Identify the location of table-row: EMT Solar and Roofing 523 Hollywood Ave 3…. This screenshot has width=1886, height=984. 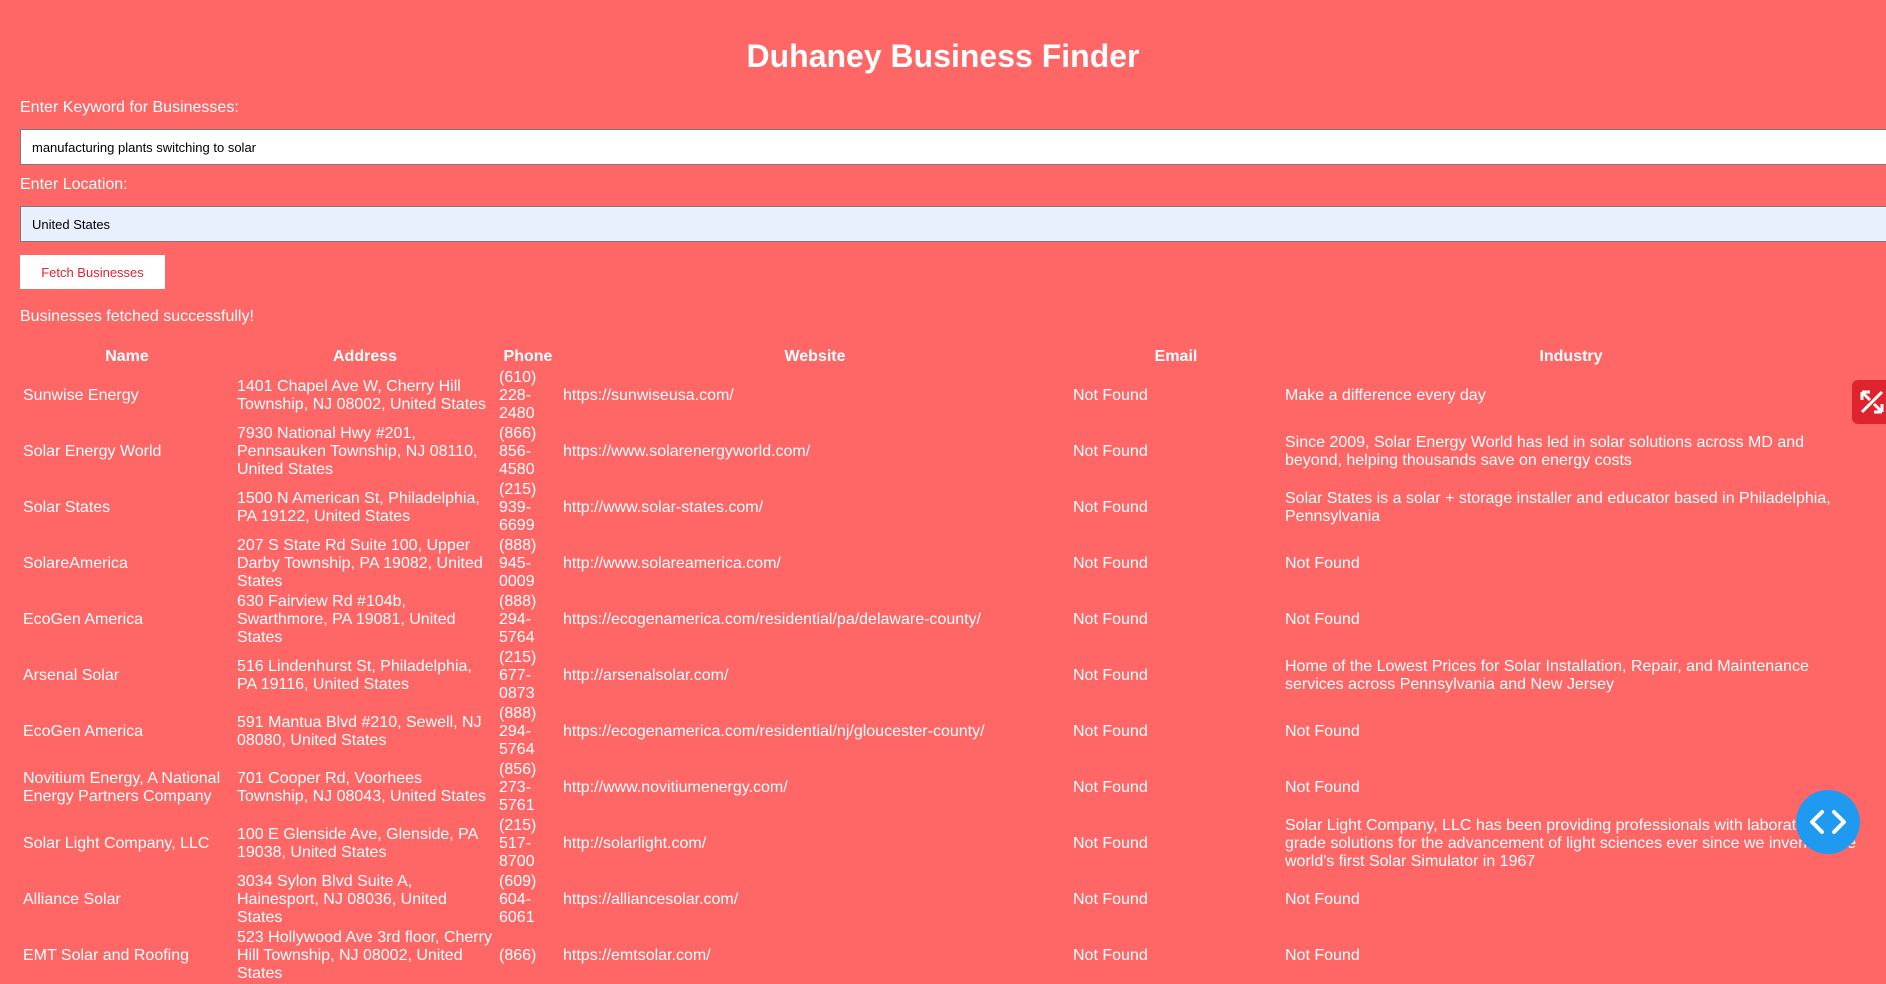
(940, 956).